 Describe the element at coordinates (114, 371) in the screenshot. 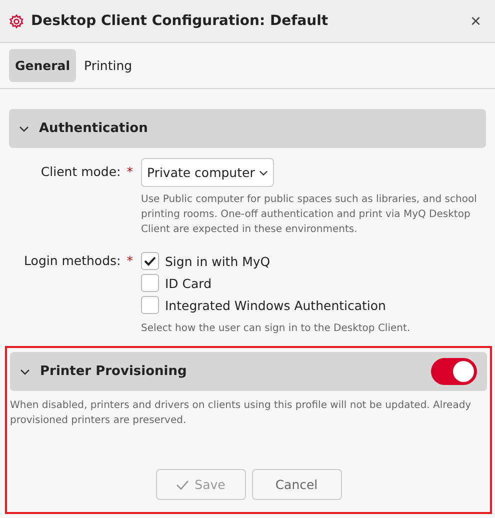

I see `section-title: Printer Provisioning` at that location.